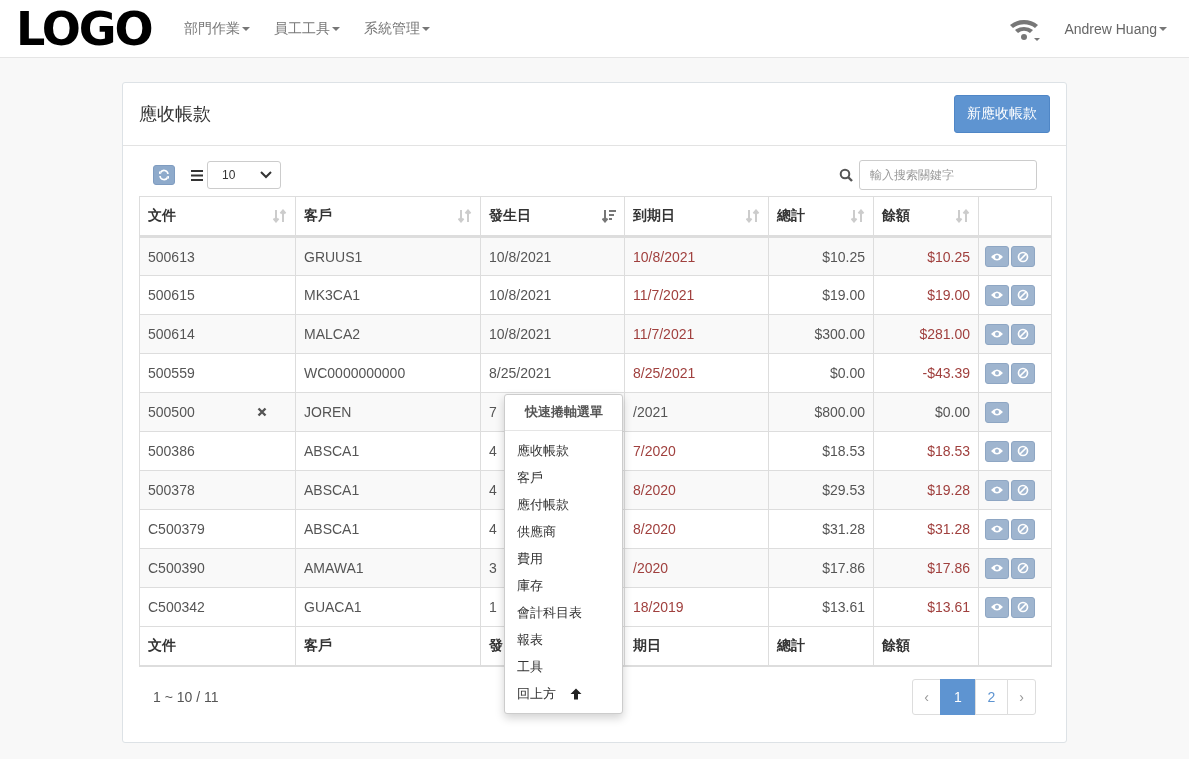 The height and width of the screenshot is (759, 1189). I want to click on nav-menu: 系統管理, so click(396, 28).